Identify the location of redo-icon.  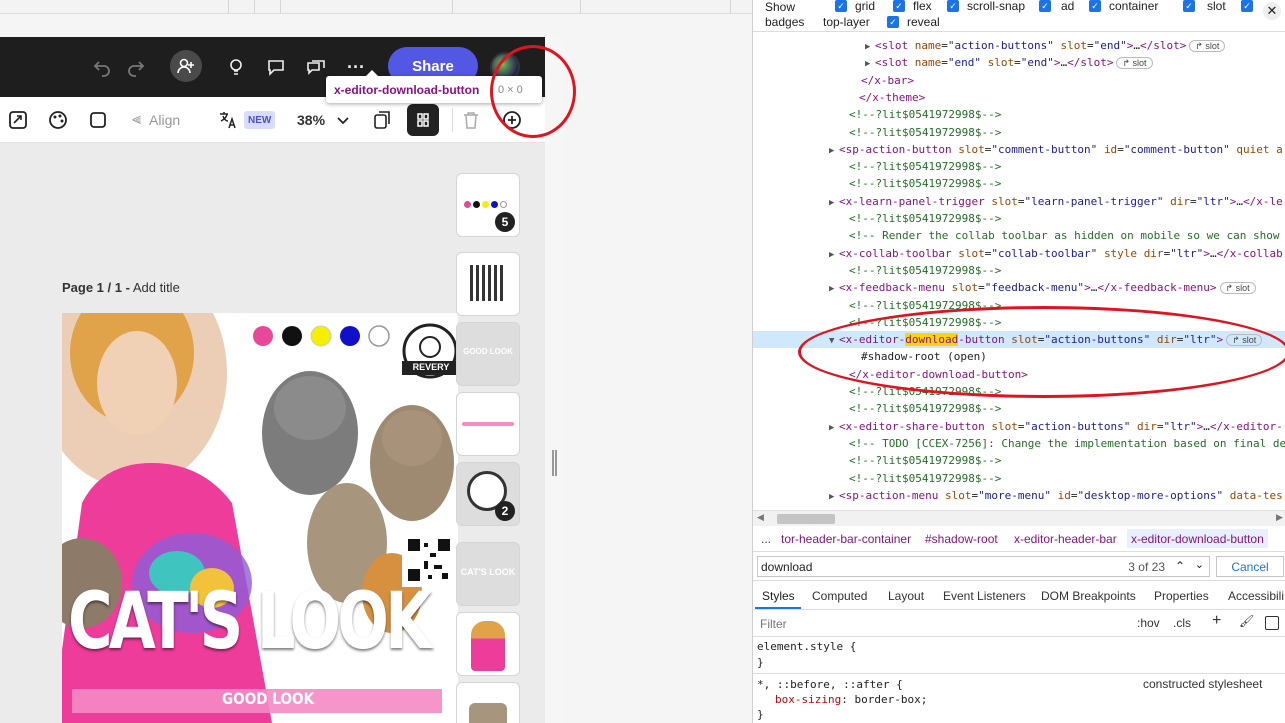
(136, 67).